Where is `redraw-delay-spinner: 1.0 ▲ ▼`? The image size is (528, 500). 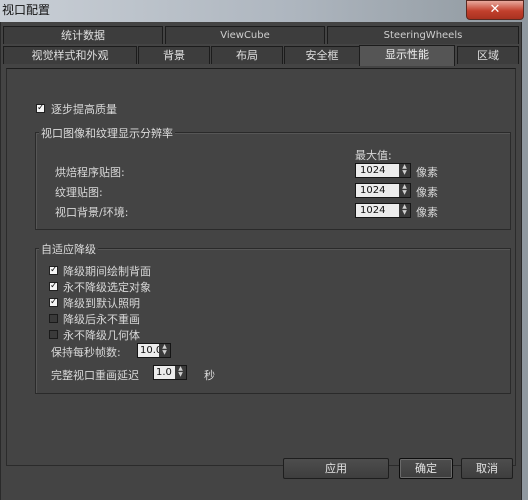 redraw-delay-spinner: 1.0 ▲ ▼ is located at coordinates (170, 372).